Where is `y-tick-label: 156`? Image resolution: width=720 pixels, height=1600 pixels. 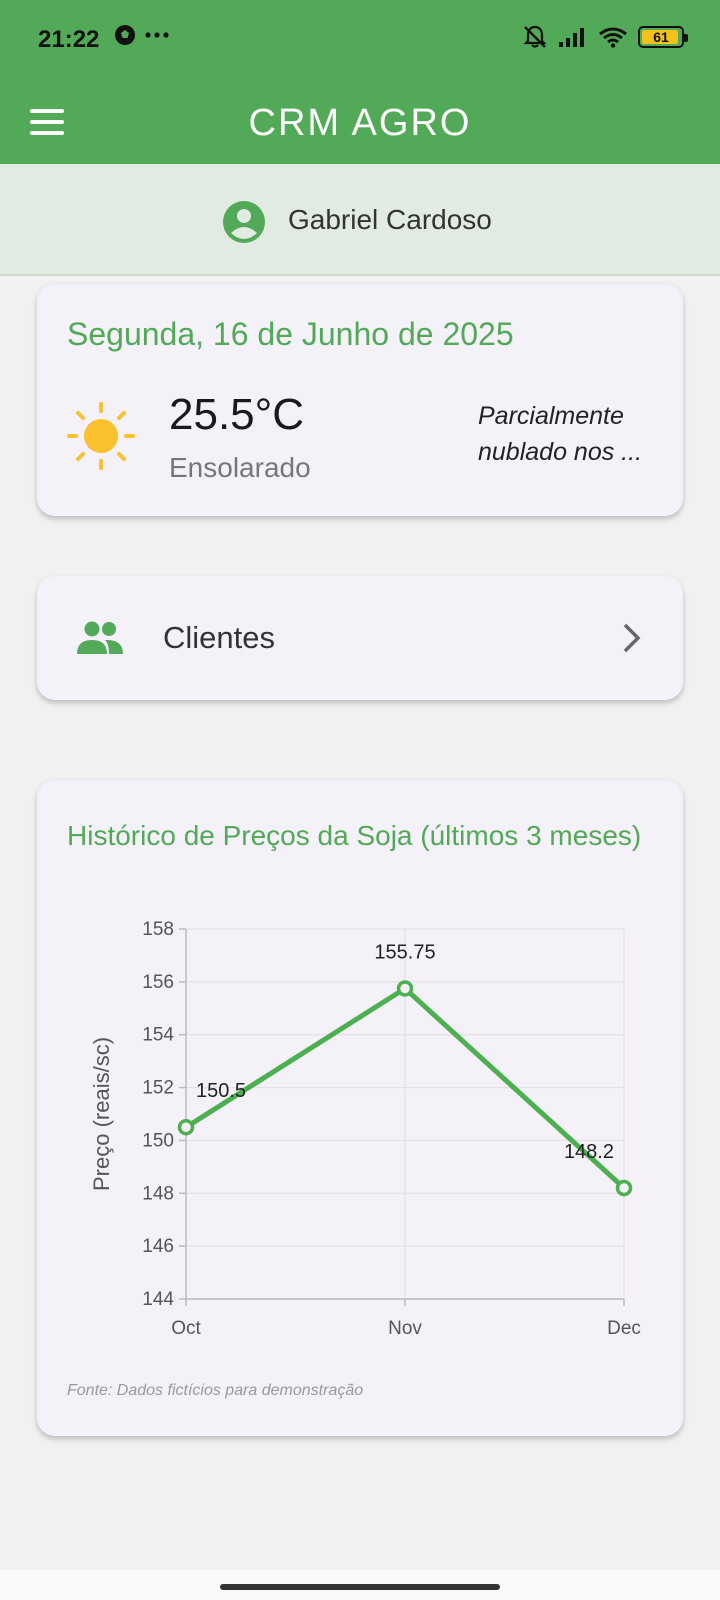
y-tick-label: 156 is located at coordinates (158, 982).